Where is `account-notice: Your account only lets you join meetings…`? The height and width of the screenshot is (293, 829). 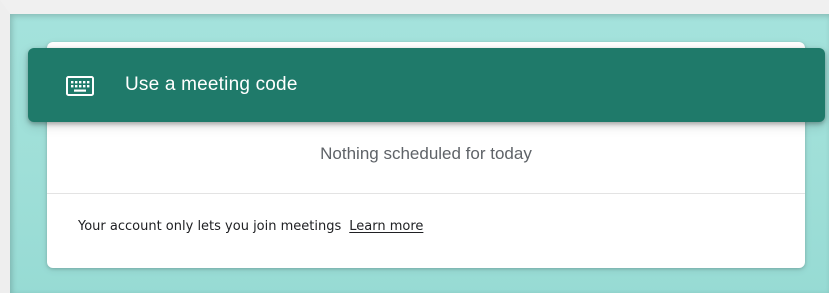 account-notice: Your account only lets you join meetings… is located at coordinates (250, 226).